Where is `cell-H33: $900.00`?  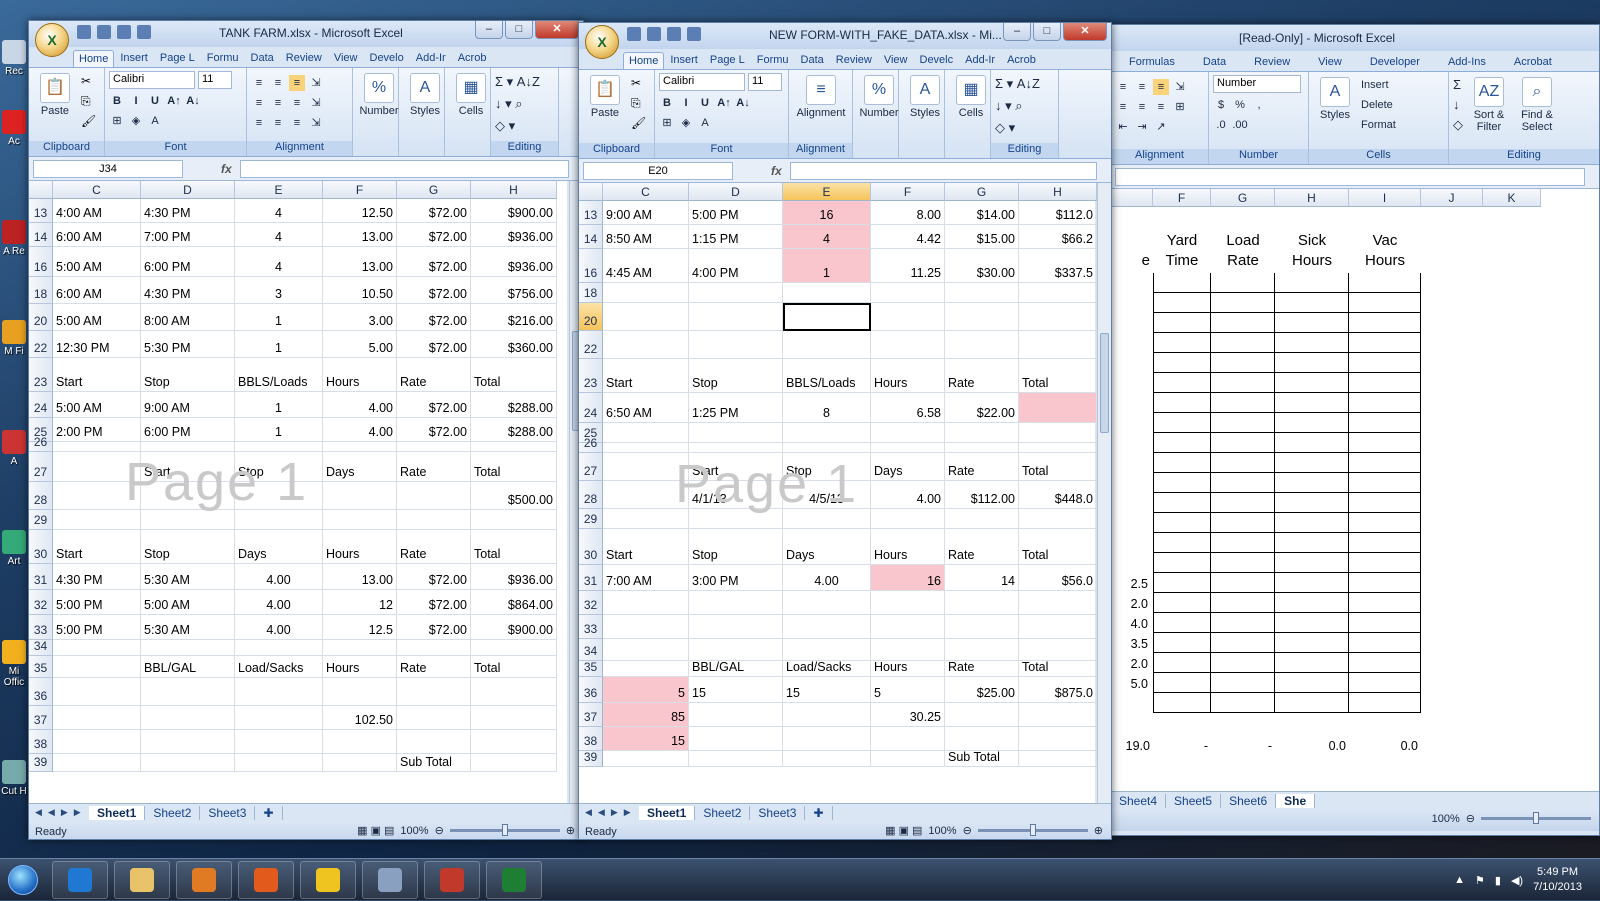
cell-H33: $900.00 is located at coordinates (514, 627).